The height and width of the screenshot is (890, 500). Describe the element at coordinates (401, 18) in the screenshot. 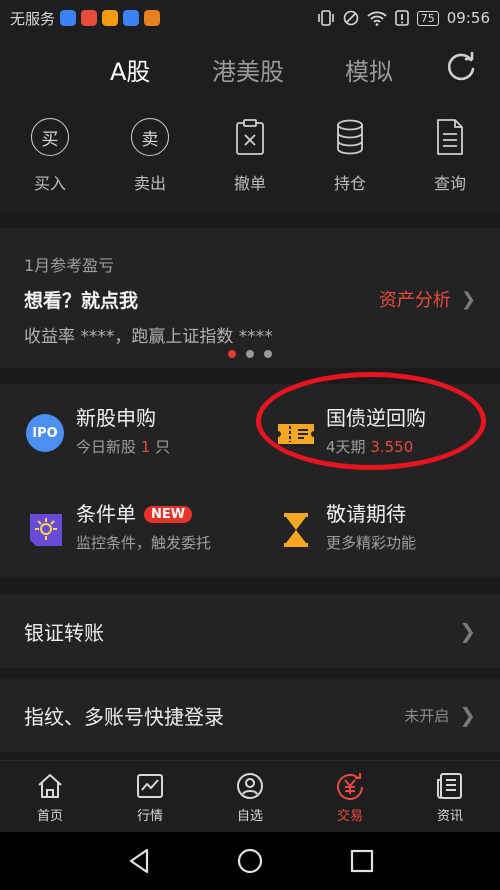

I see `alert-icon` at that location.